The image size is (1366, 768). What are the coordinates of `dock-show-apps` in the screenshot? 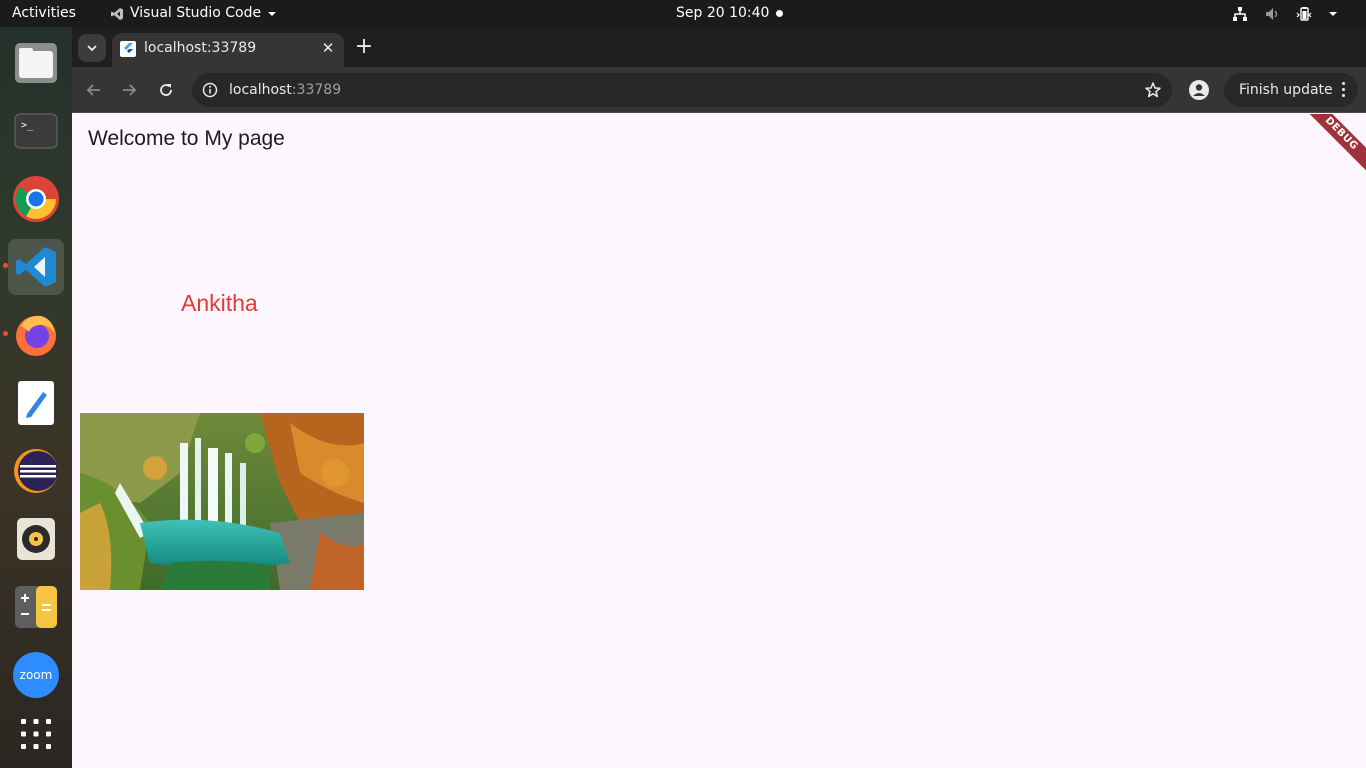 It's located at (36, 734).